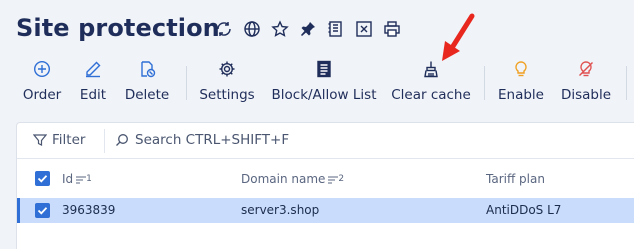 The image size is (634, 249). What do you see at coordinates (458, 37) in the screenshot?
I see `annotation-arrow` at bounding box center [458, 37].